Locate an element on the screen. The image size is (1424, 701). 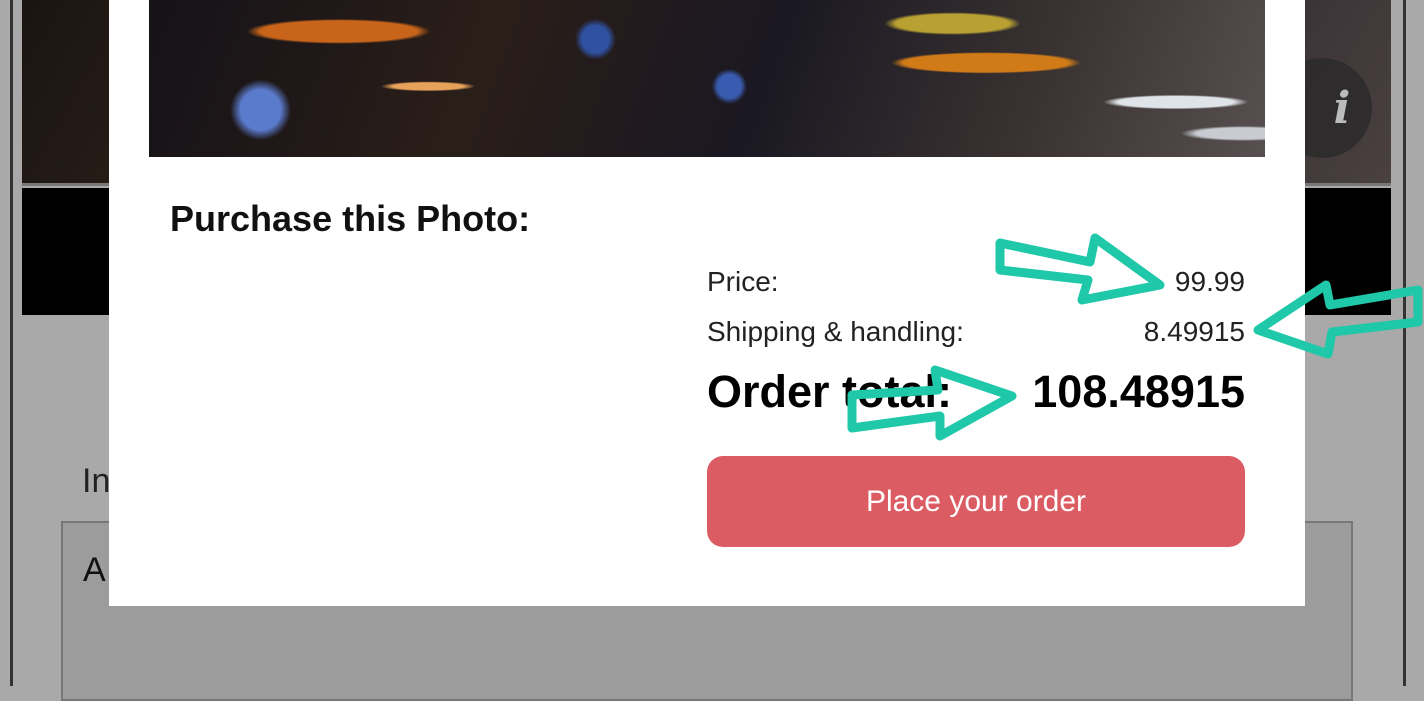
background-textarea-text: A is located at coordinates (94, 570).